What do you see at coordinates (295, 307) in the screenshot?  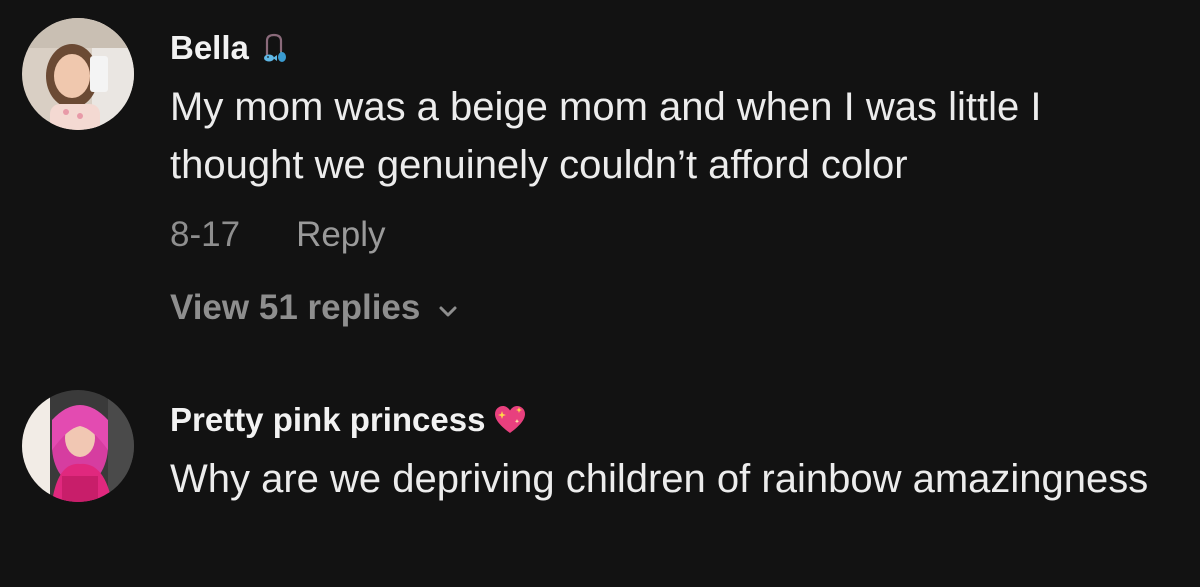 I see `view-replies-label: View 51 replies` at bounding box center [295, 307].